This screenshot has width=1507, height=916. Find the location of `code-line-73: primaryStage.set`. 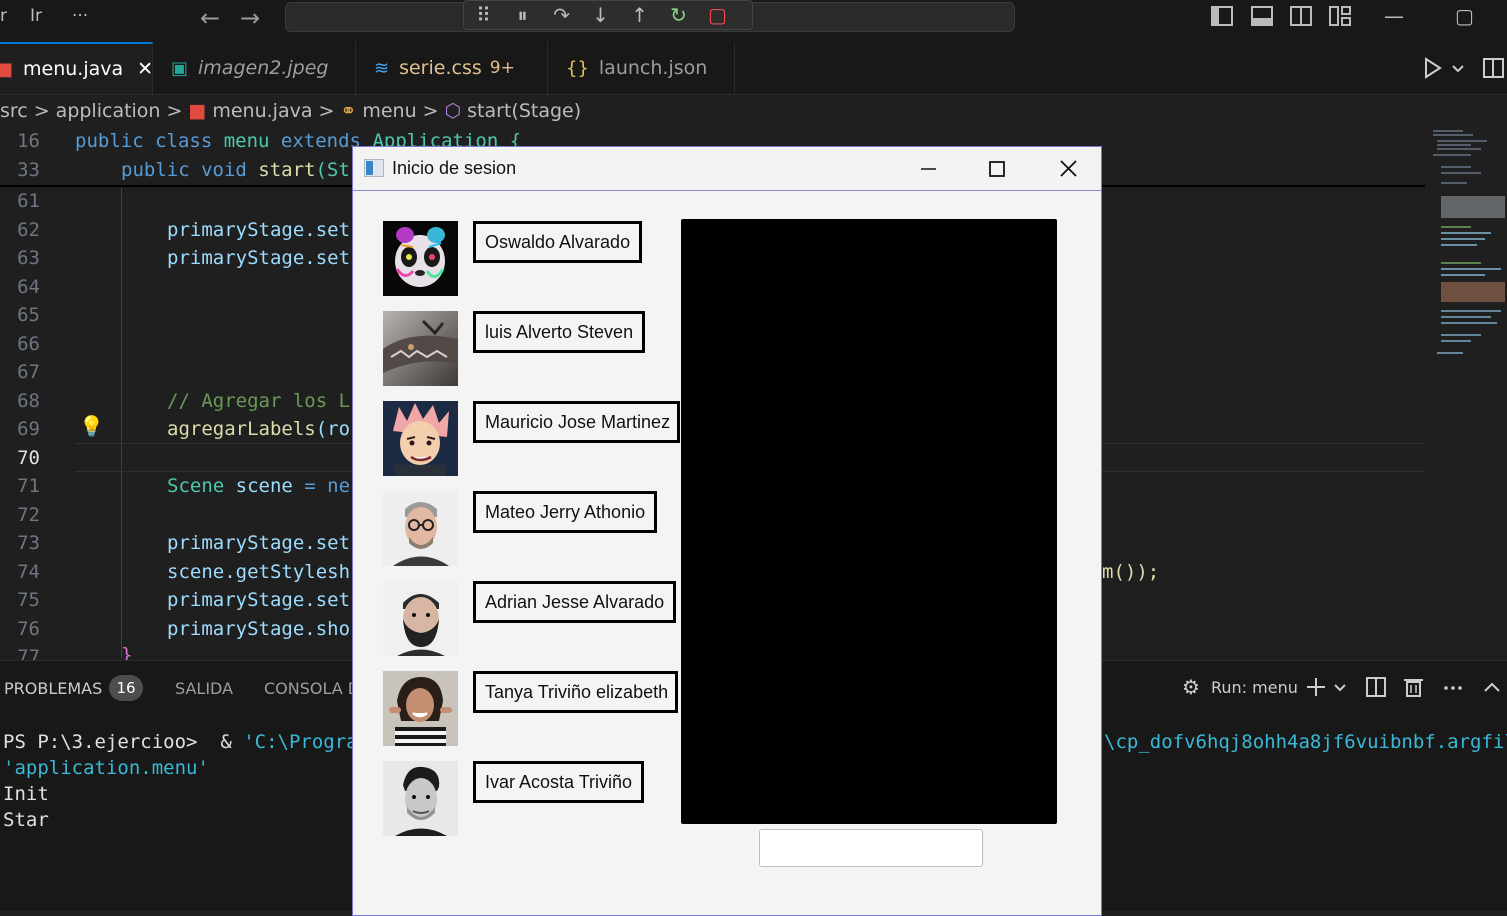

code-line-73: primaryStage.set is located at coordinates (259, 543).